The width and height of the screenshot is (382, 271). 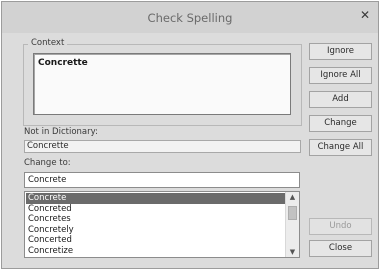 I want to click on context-label: Context, so click(x=48, y=43).